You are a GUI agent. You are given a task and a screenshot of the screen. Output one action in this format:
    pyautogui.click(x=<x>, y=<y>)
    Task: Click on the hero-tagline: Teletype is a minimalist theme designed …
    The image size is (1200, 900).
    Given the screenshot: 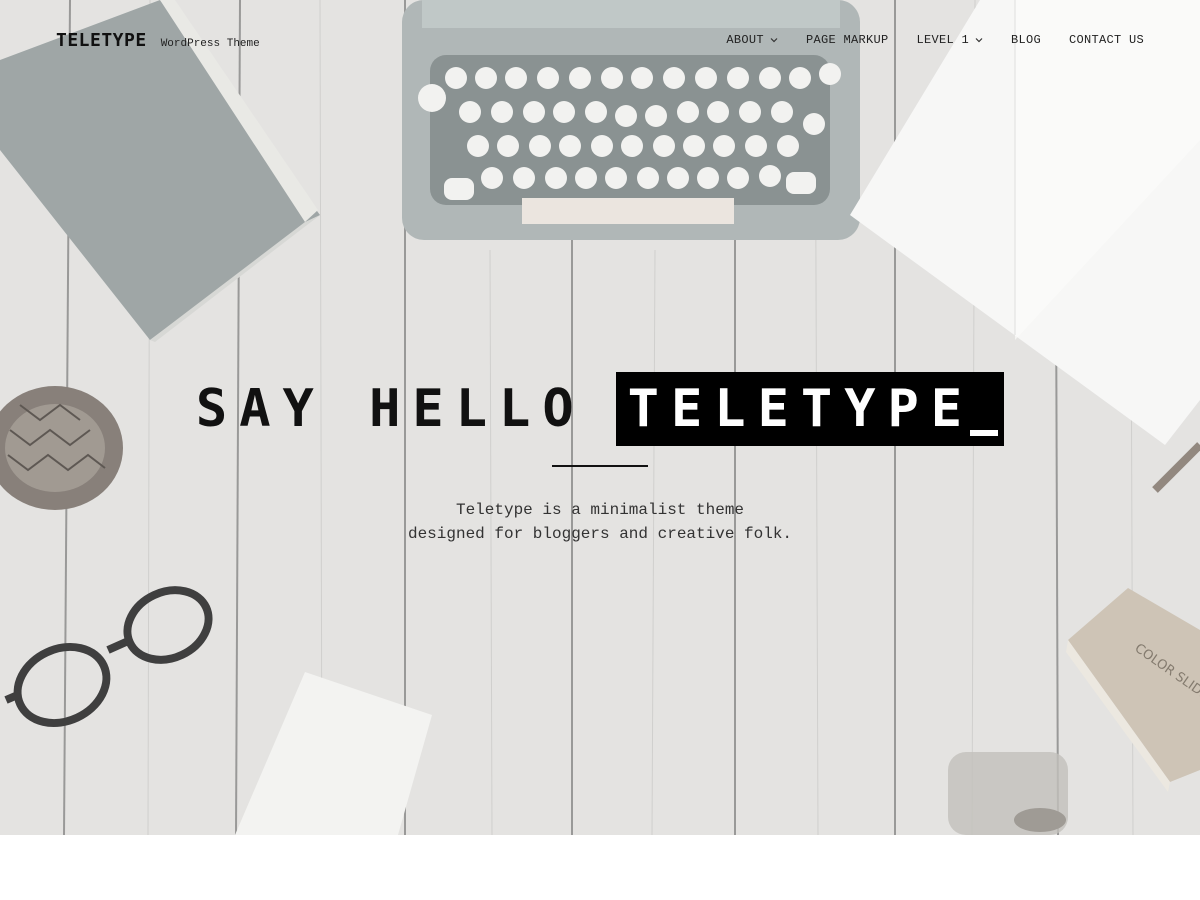 What is the action you would take?
    pyautogui.click(x=600, y=522)
    